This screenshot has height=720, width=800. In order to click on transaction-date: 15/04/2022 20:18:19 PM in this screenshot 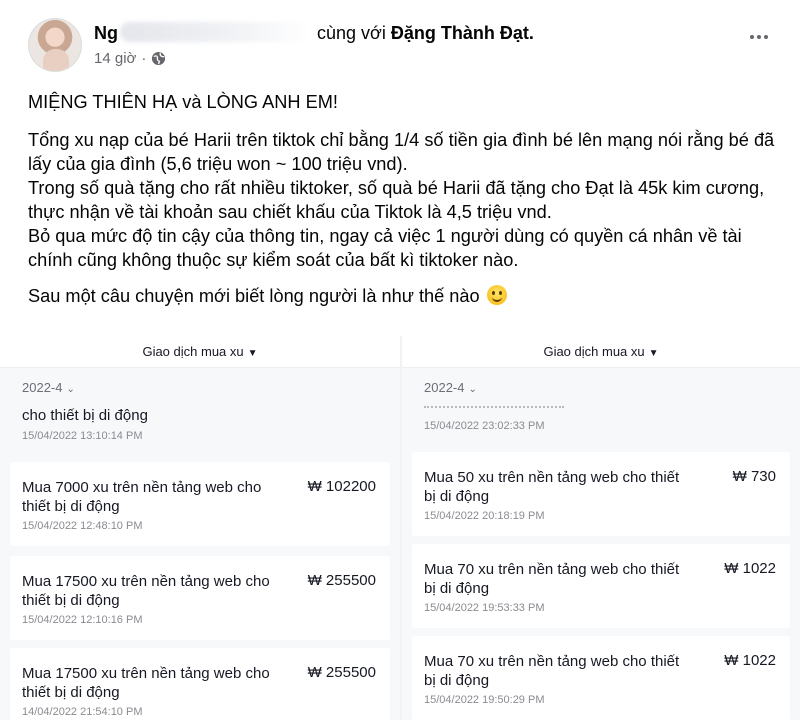, I will do `click(484, 516)`.